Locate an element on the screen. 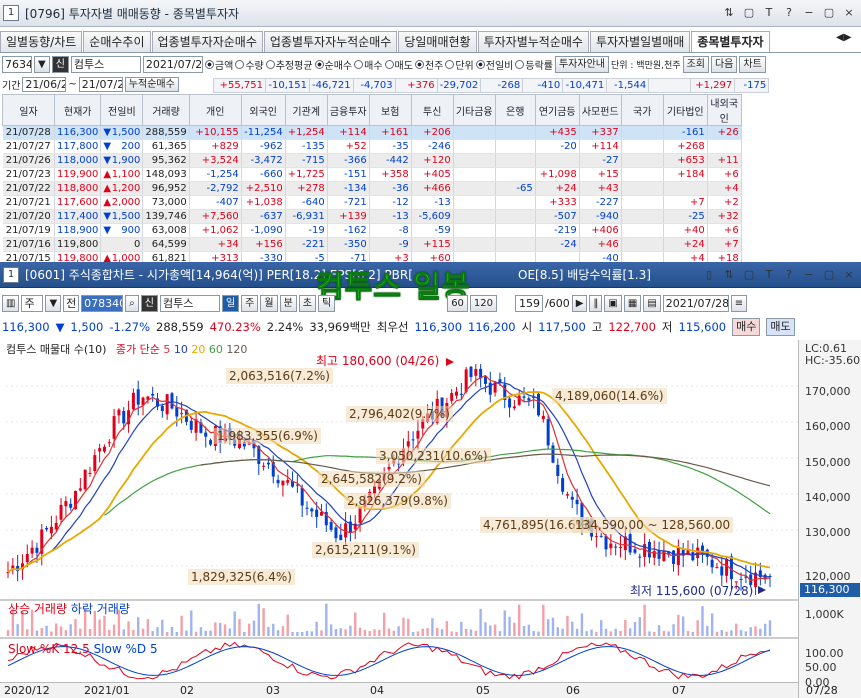  column-header: 일자 is located at coordinates (28, 110).